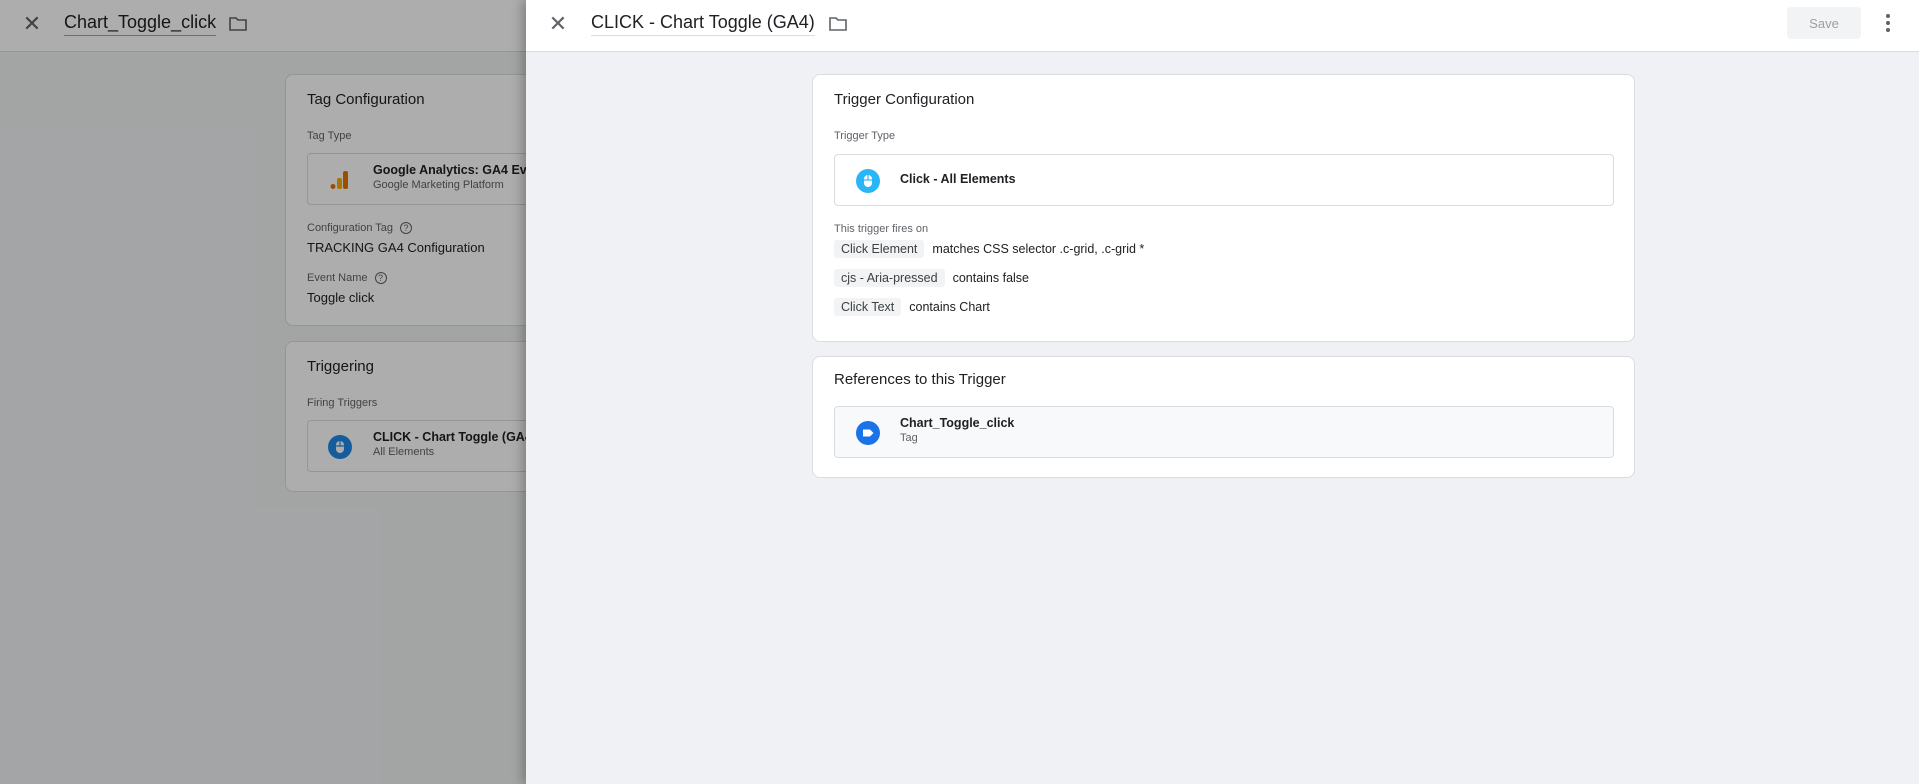 This screenshot has height=784, width=1919. Describe the element at coordinates (1222, 26) in the screenshot. I see `trigger-panel-header: ✕ CLICK - Chart Toggle (GA4) Save` at that location.